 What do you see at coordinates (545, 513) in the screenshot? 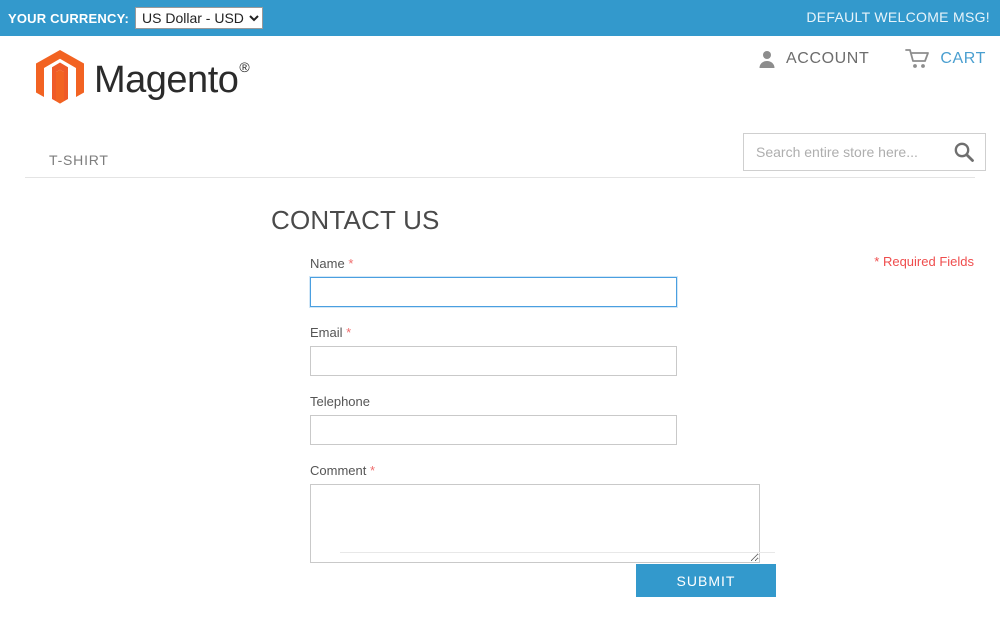
I see `field-comment: Comment *` at bounding box center [545, 513].